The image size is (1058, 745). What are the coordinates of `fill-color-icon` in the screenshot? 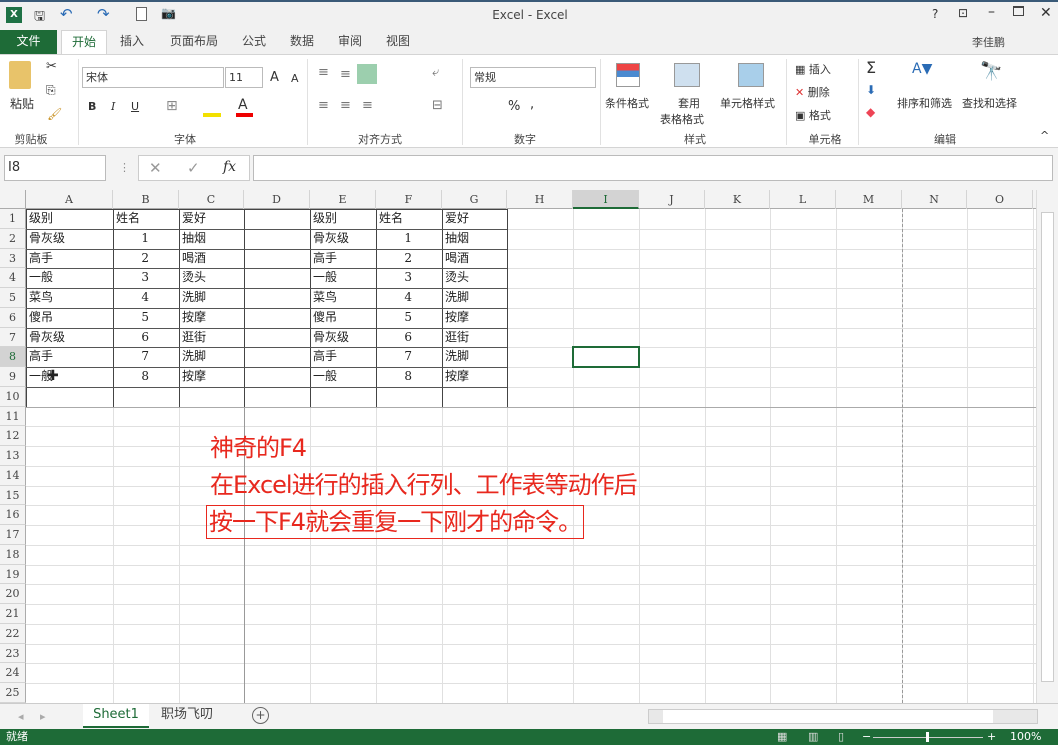 It's located at (212, 115).